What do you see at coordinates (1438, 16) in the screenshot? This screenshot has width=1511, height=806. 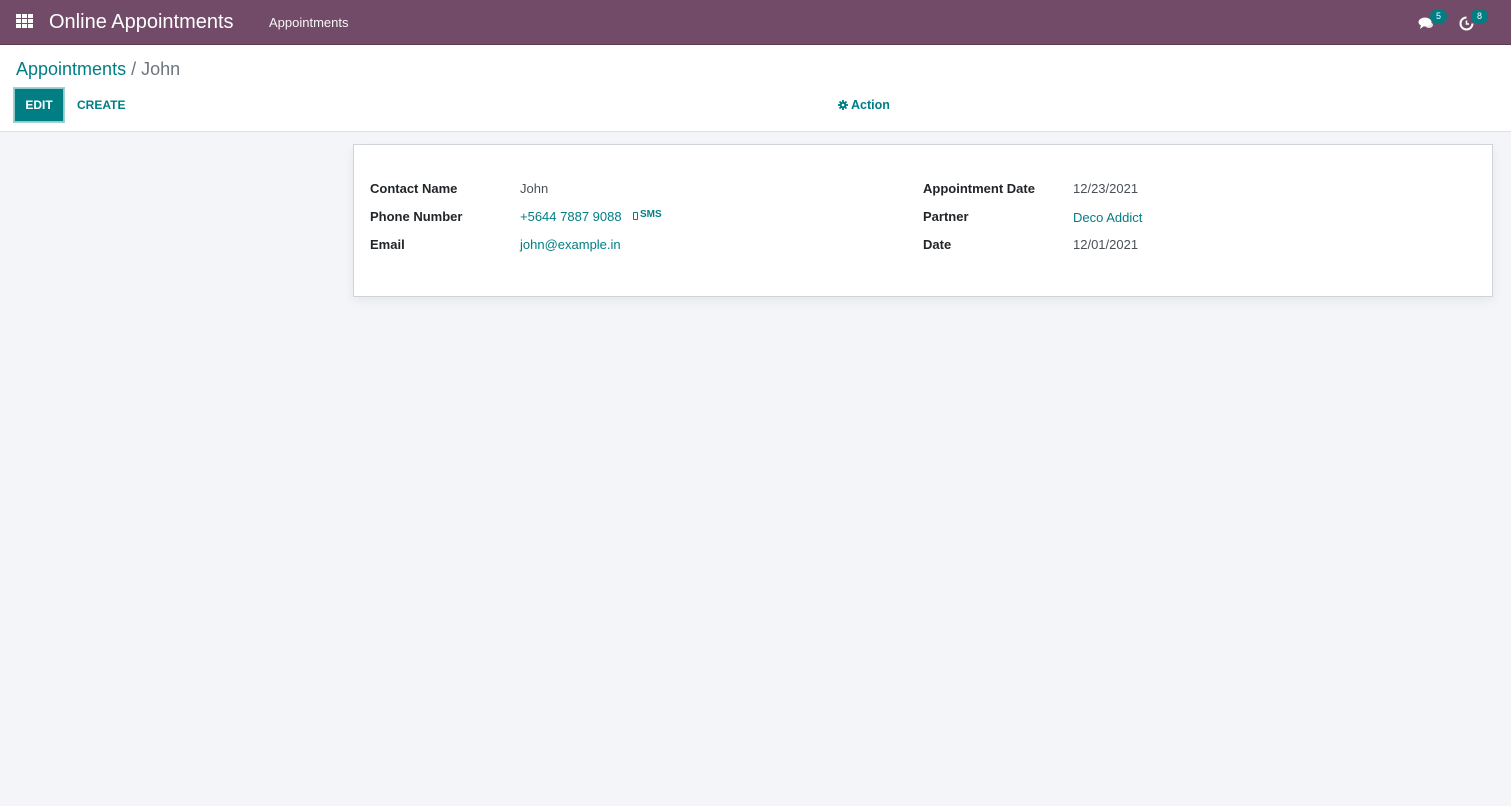 I see `messages-count-badge: 5` at bounding box center [1438, 16].